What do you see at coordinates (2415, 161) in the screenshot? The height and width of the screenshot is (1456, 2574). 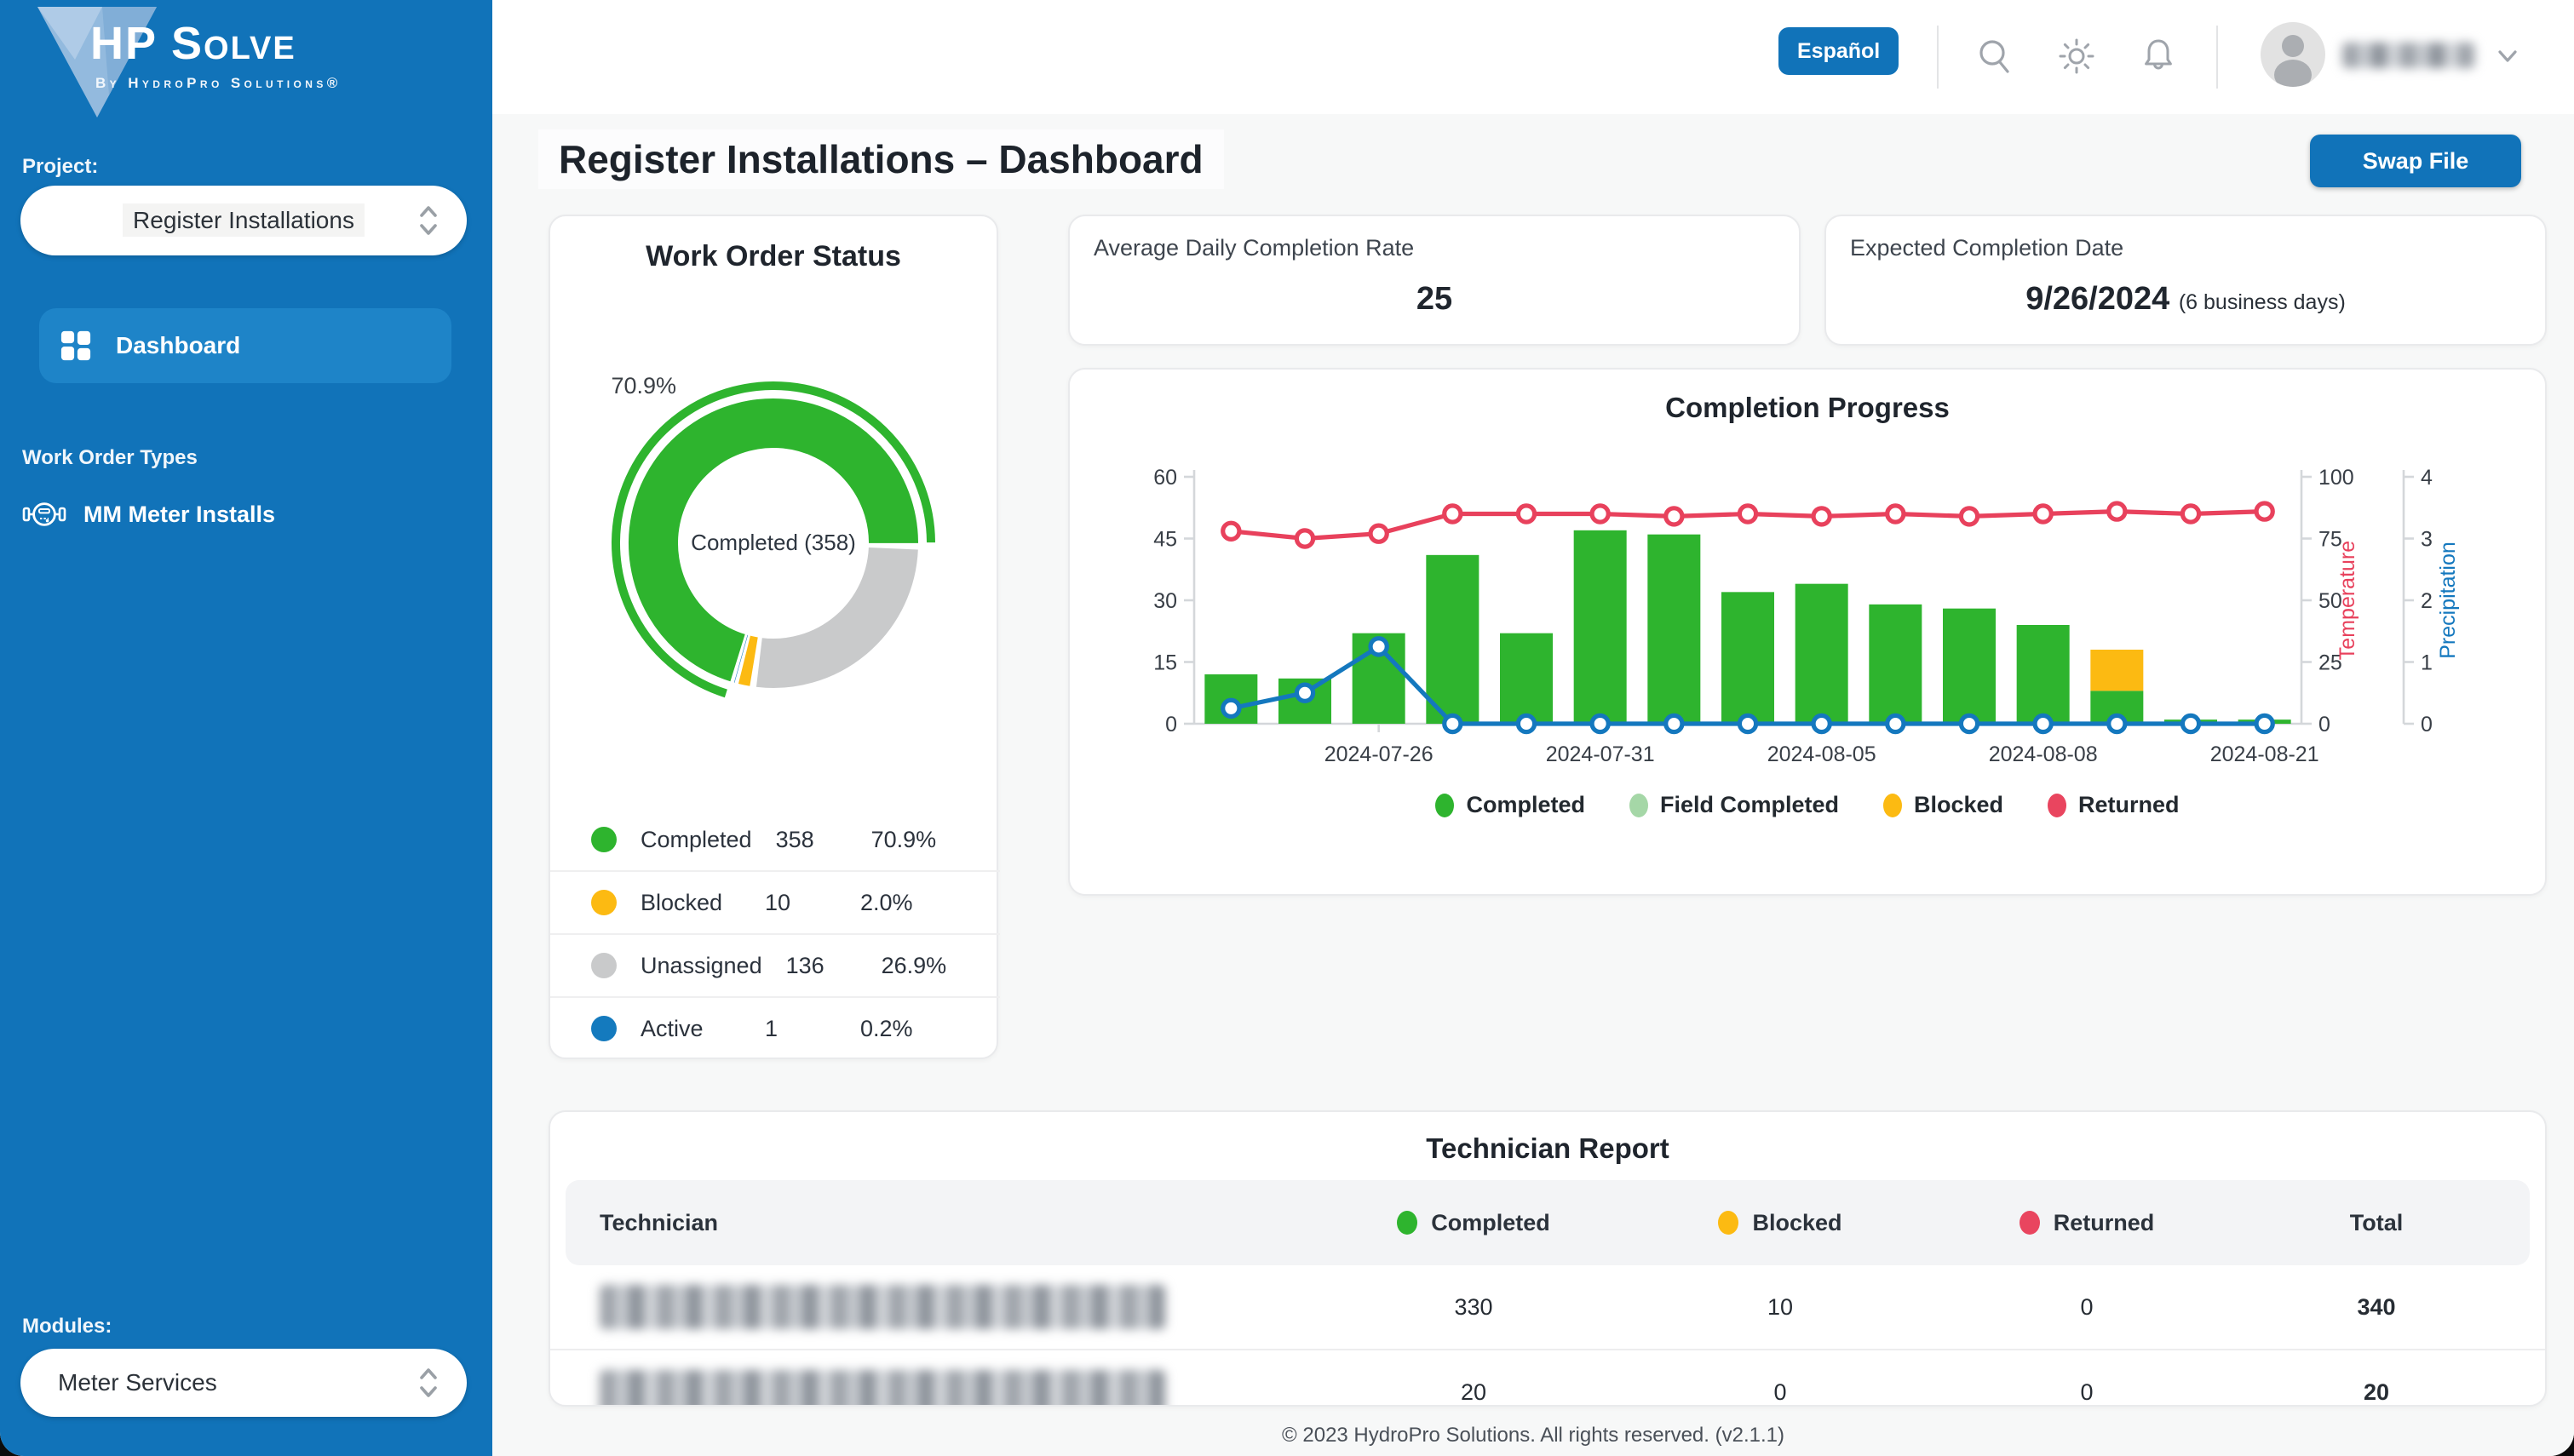 I see `swap-file-button: Swap File` at bounding box center [2415, 161].